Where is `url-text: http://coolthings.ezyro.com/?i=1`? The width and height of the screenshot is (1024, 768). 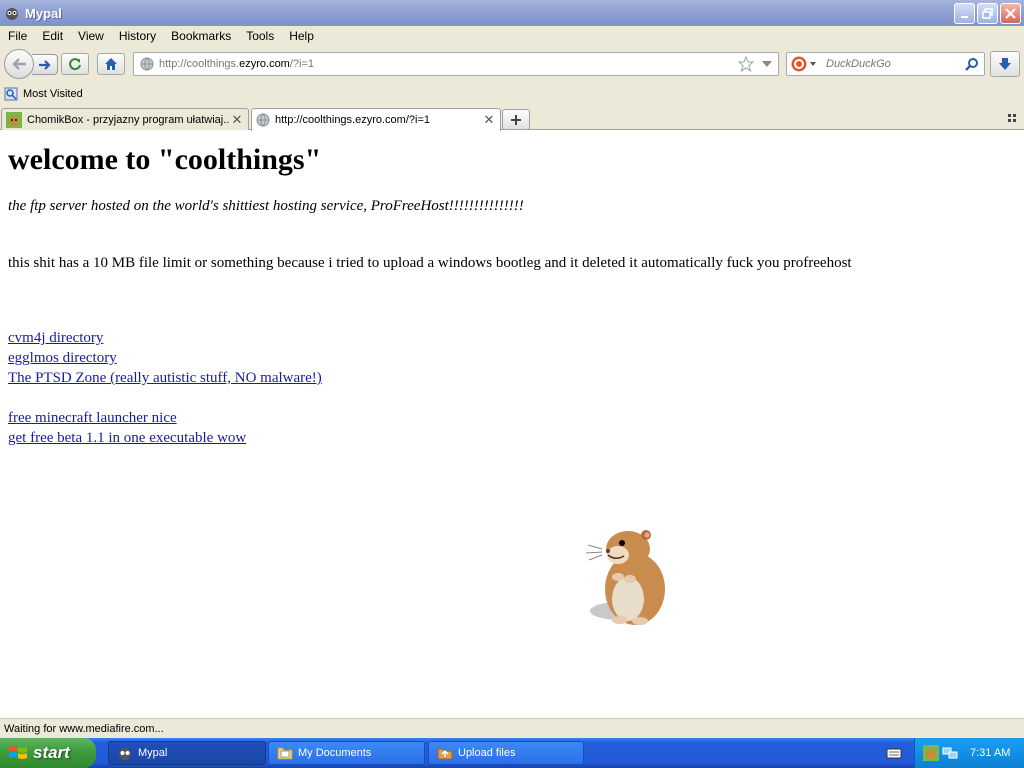
url-text: http://coolthings.ezyro.com/?i=1 is located at coordinates (236, 64).